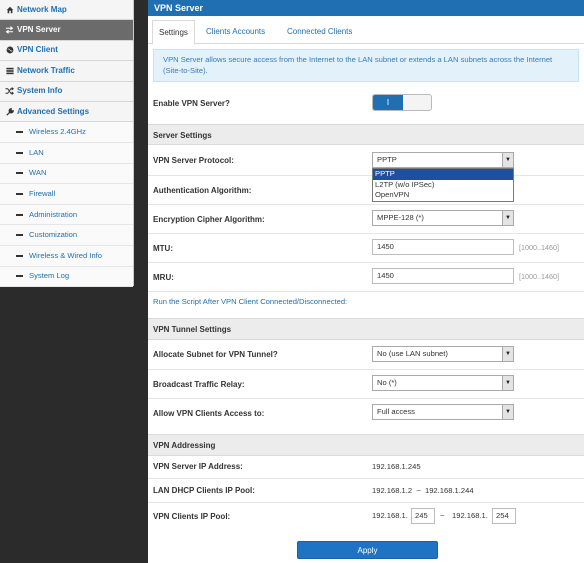  Describe the element at coordinates (66, 30) in the screenshot. I see `sidebar-item-vpn-server: VPN Server` at that location.